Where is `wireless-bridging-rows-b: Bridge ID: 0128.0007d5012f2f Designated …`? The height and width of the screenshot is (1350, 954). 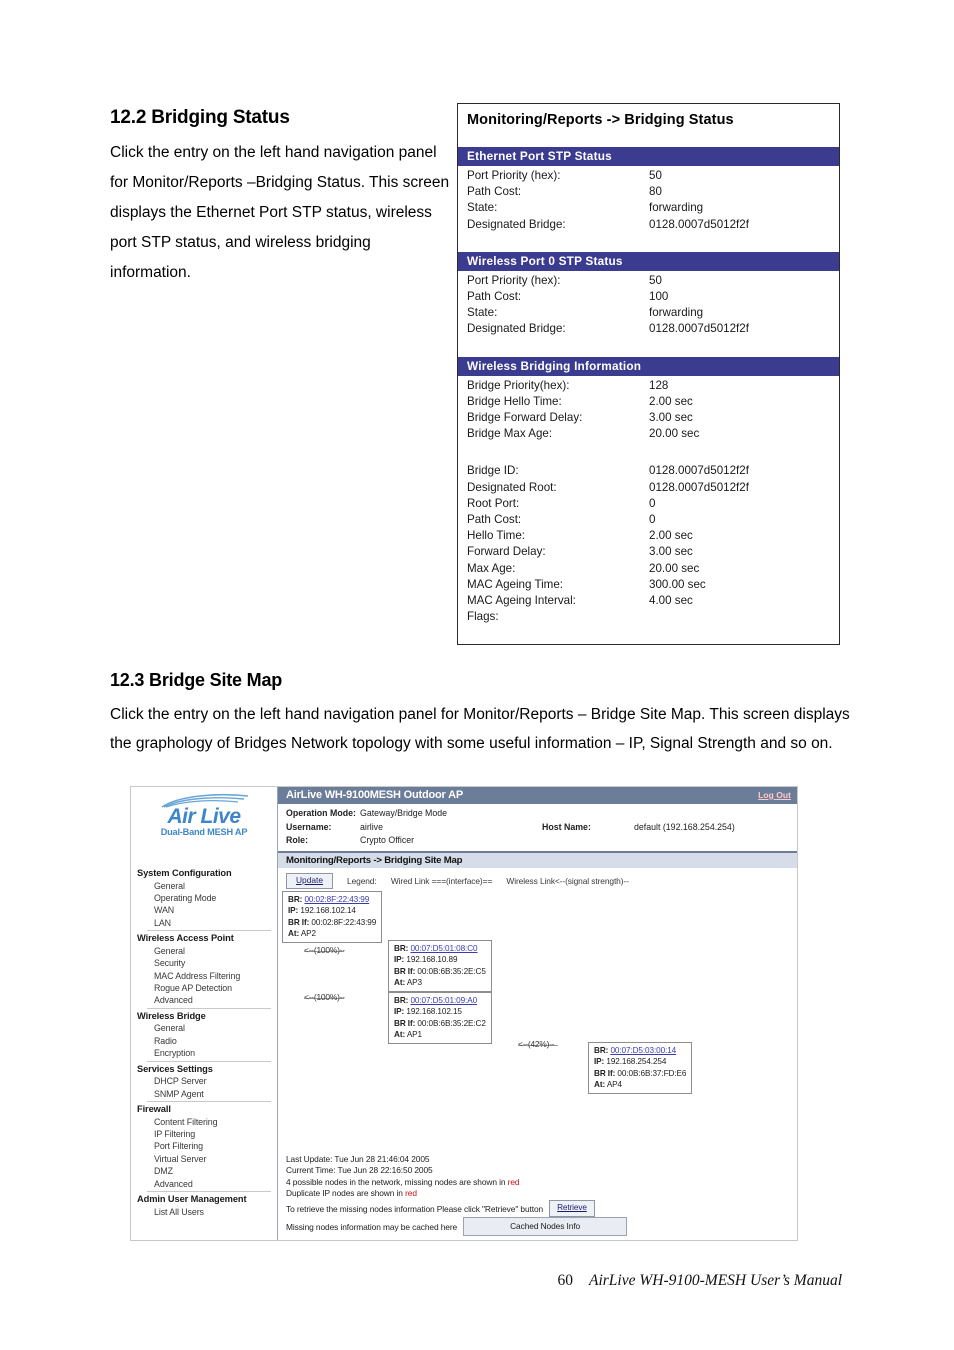 wireless-bridging-rows-b: Bridge ID: 0128.0007d5012f2f Designated … is located at coordinates (648, 543).